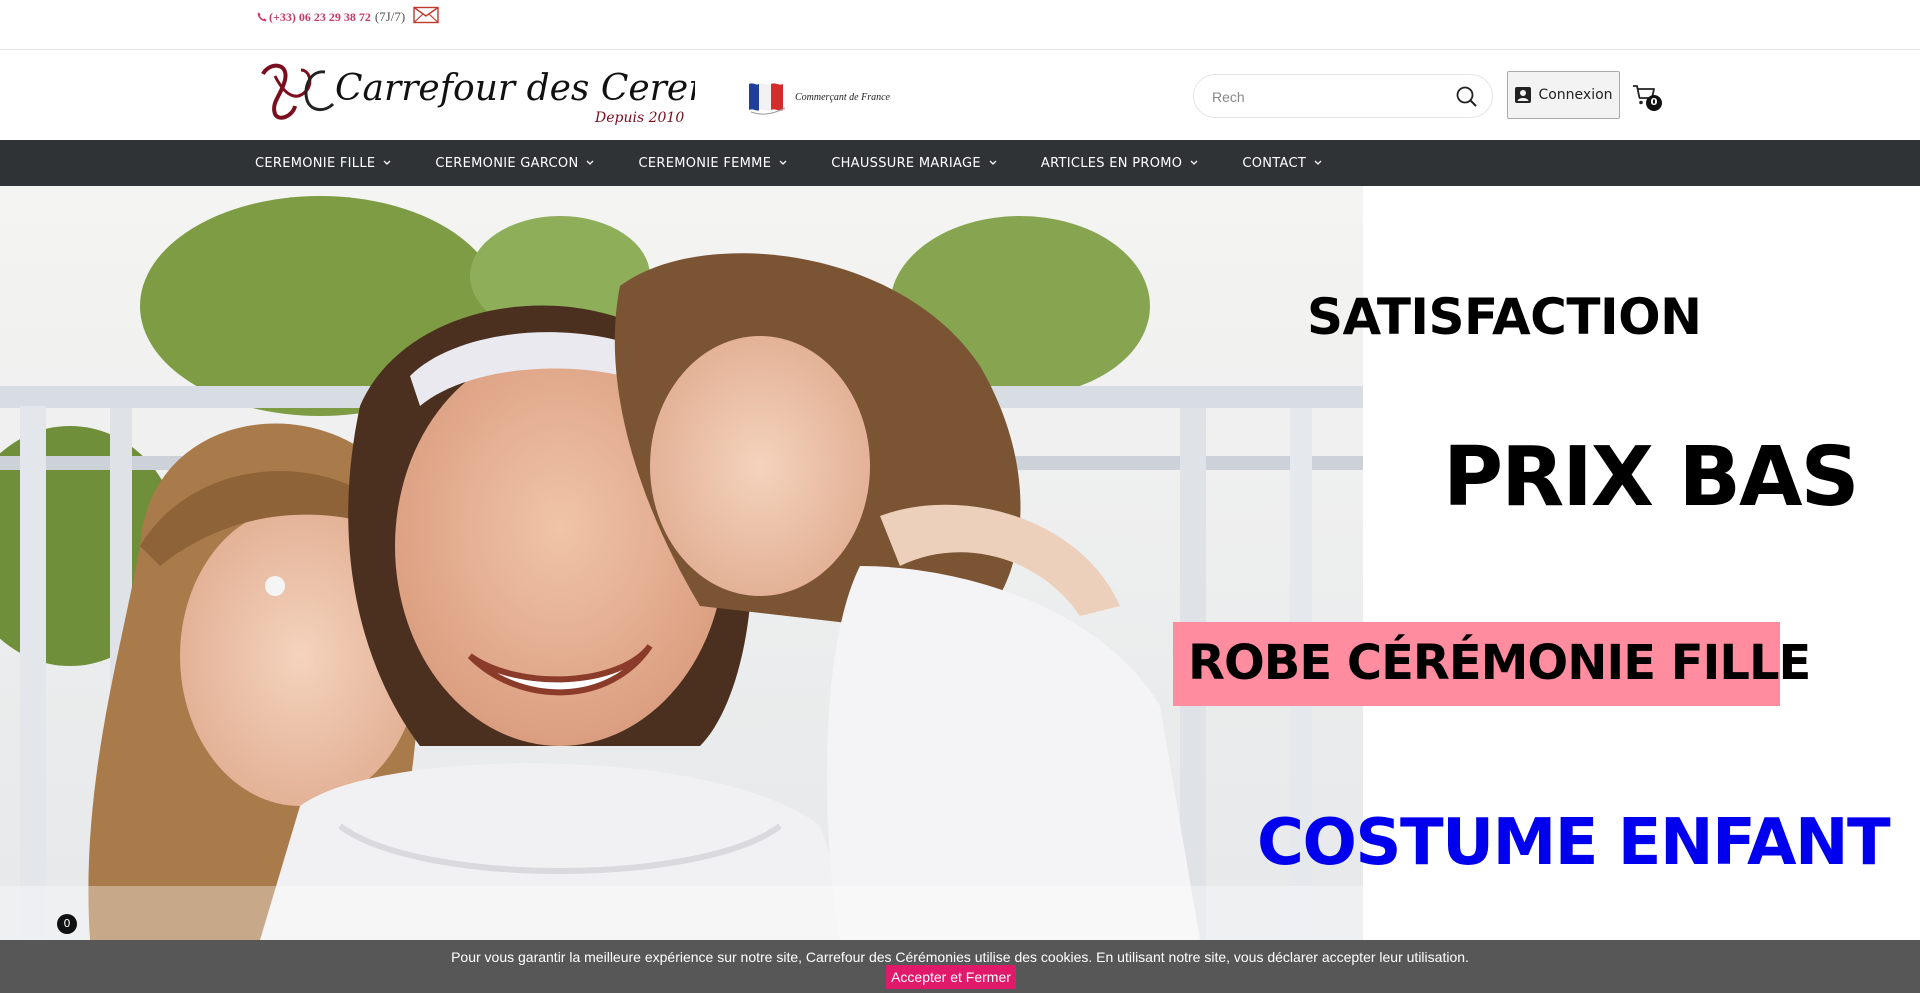  I want to click on site-logo: Carrefour des Ceremonies Depuis 2010, so click(478, 94).